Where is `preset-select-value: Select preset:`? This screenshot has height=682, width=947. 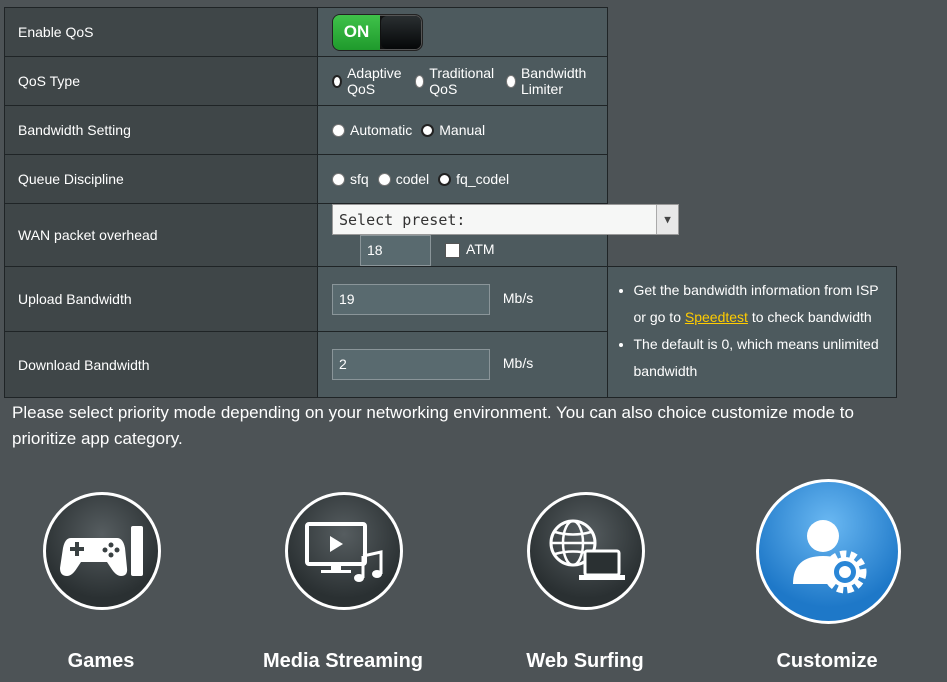
preset-select-value: Select preset: is located at coordinates (402, 219).